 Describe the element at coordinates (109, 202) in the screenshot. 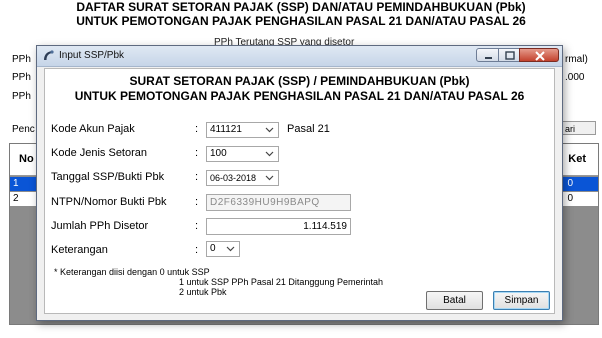

I see `ntpn-label: NTPN/Nomor Bukti Pbk` at that location.